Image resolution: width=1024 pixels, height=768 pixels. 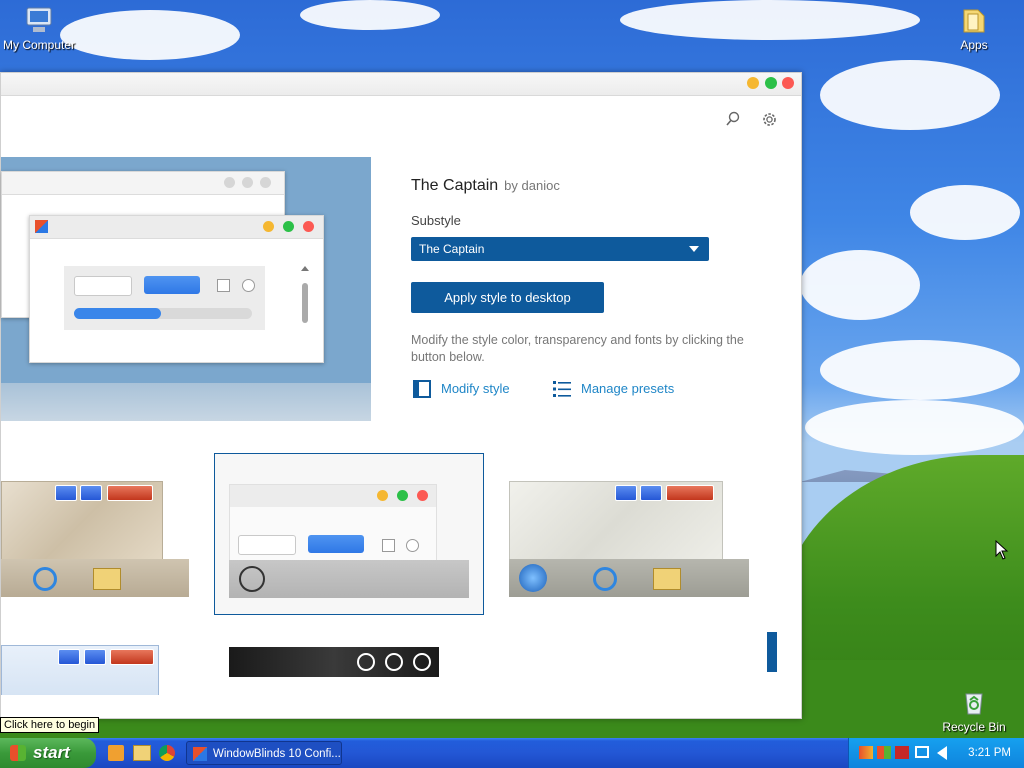 I want to click on preview-taskbar-area, so click(x=186, y=402).